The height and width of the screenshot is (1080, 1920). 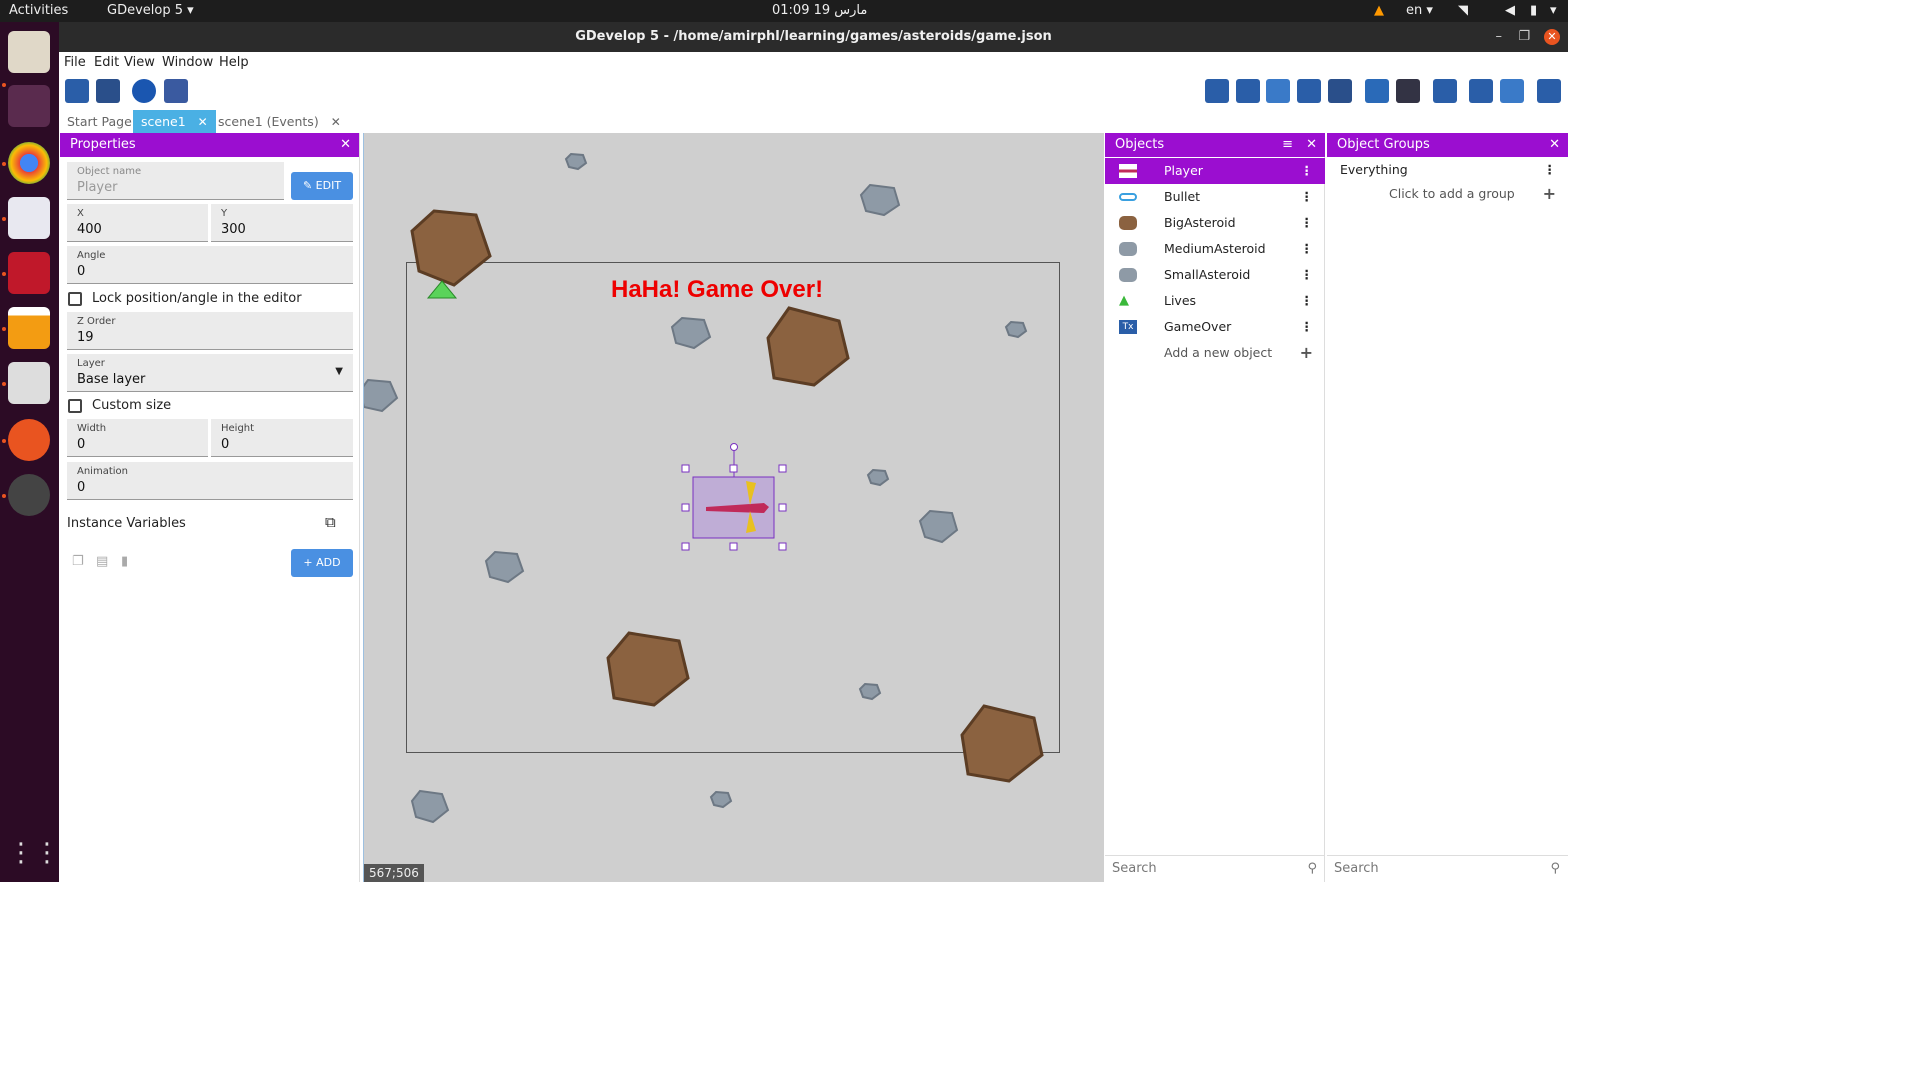 What do you see at coordinates (1215, 327) in the screenshot?
I see `object-item-gameover: Tx GameOver ⋮` at bounding box center [1215, 327].